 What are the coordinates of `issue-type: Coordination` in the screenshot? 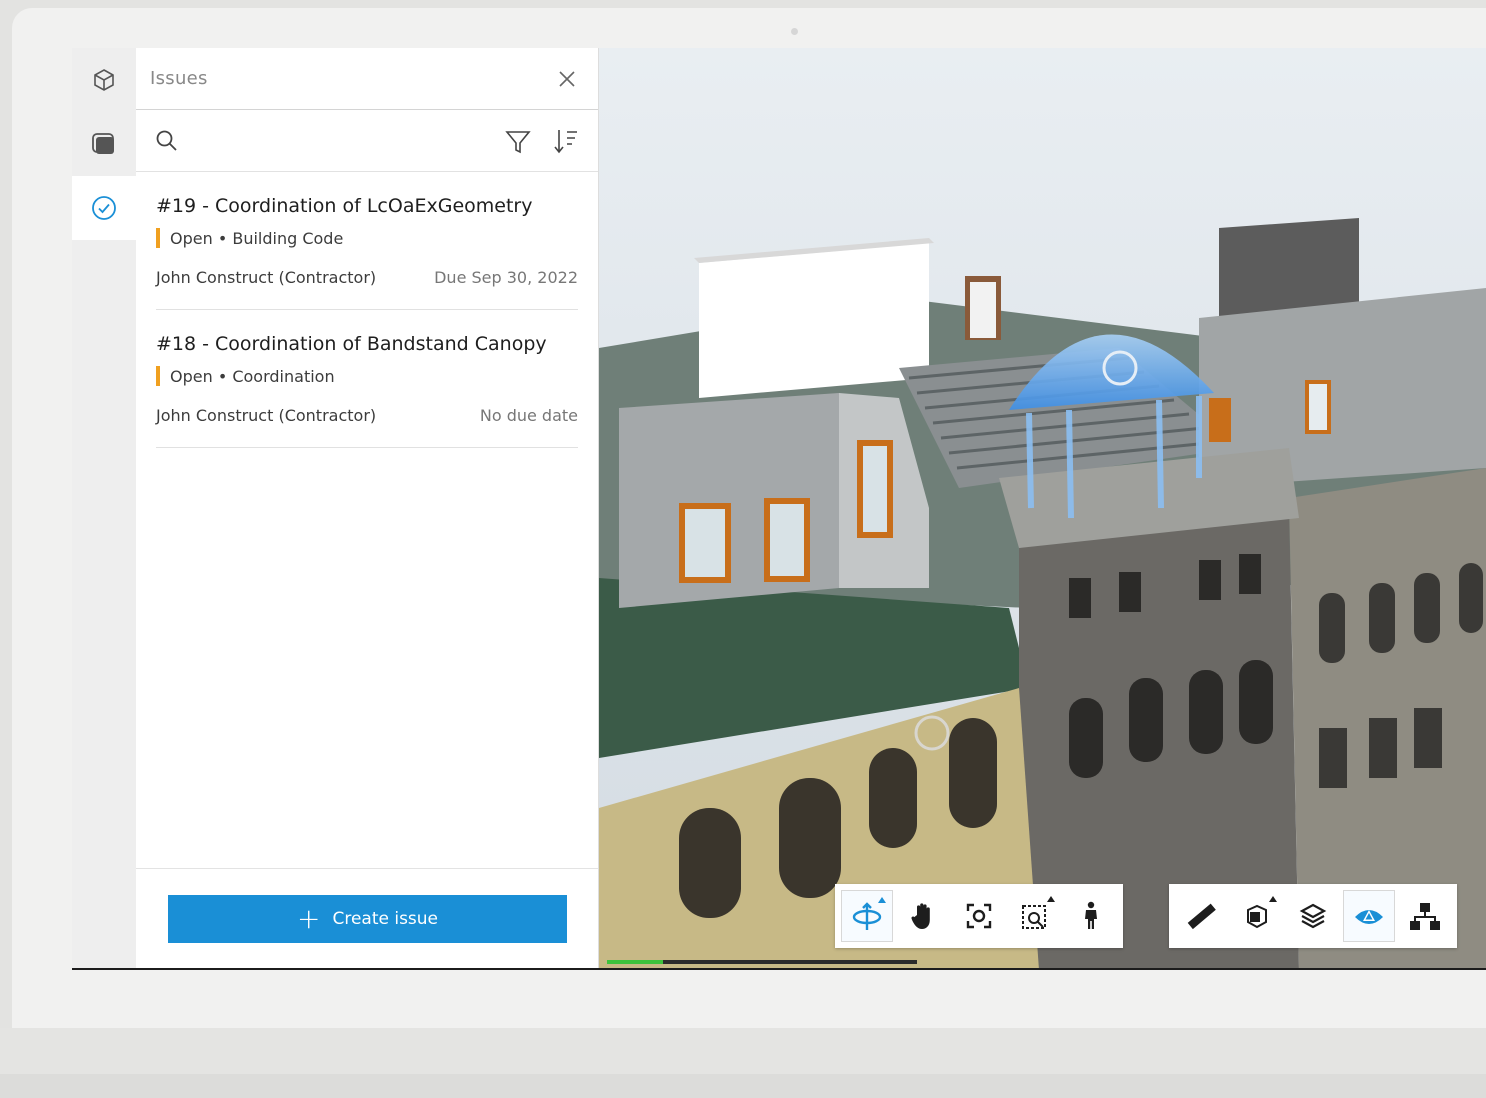 It's located at (283, 376).